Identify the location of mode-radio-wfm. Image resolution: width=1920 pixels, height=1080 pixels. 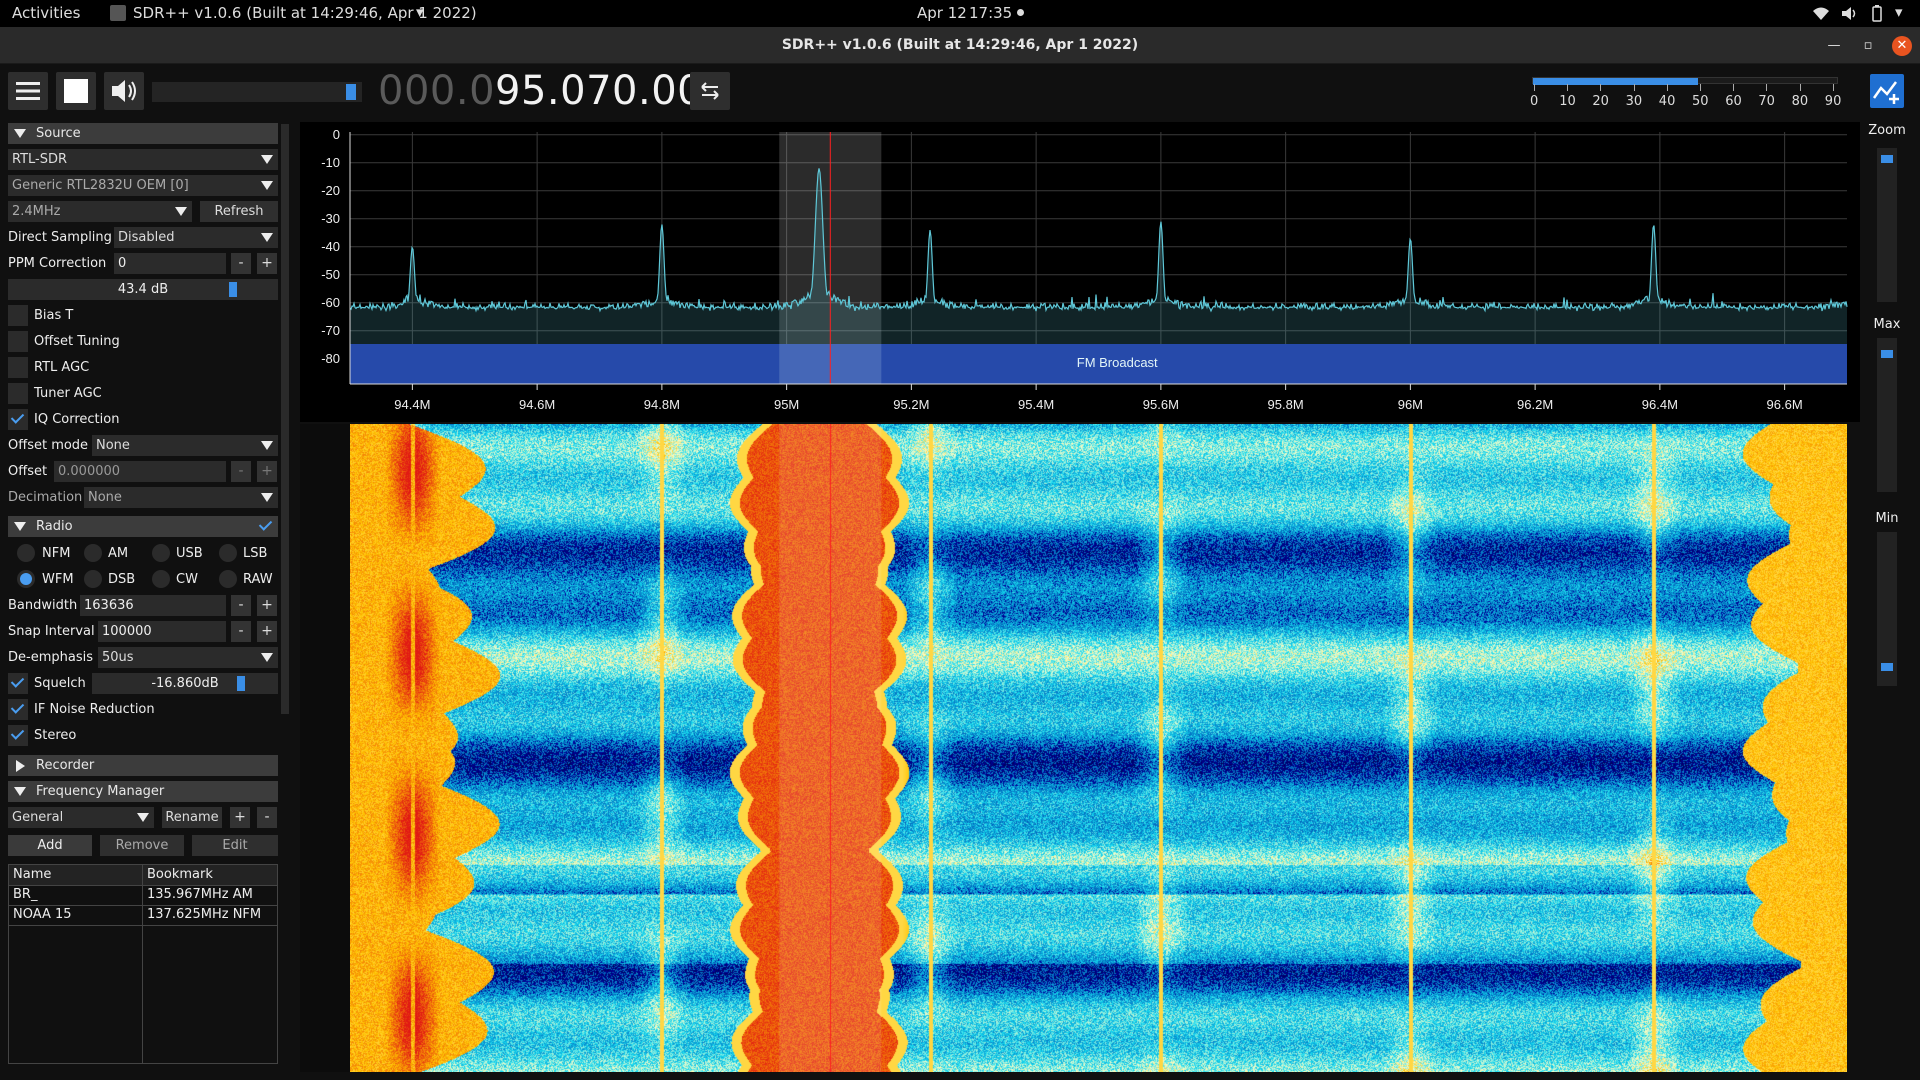
(26, 579).